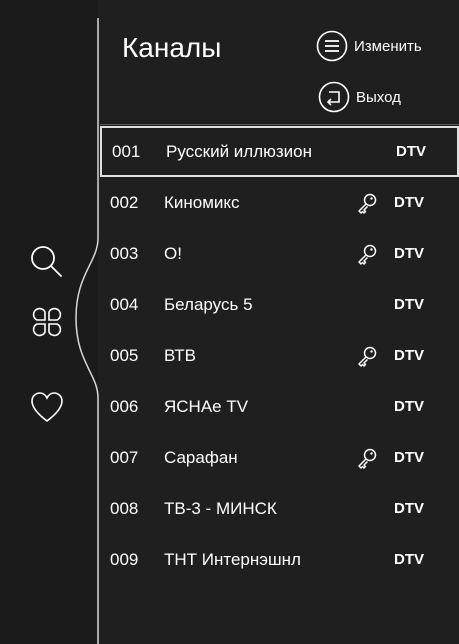  I want to click on channel-row: 004 Беларусь 5 DTV, so click(279, 304).